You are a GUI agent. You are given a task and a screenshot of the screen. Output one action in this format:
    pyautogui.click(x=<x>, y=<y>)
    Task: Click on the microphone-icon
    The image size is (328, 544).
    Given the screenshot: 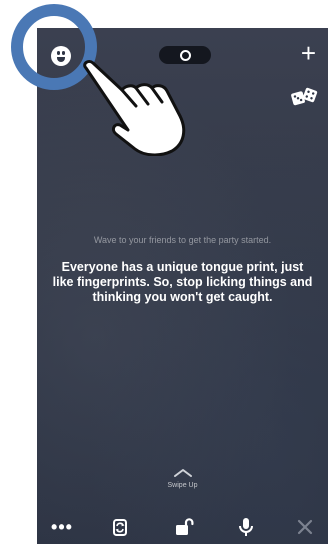 What is the action you would take?
    pyautogui.click(x=246, y=527)
    